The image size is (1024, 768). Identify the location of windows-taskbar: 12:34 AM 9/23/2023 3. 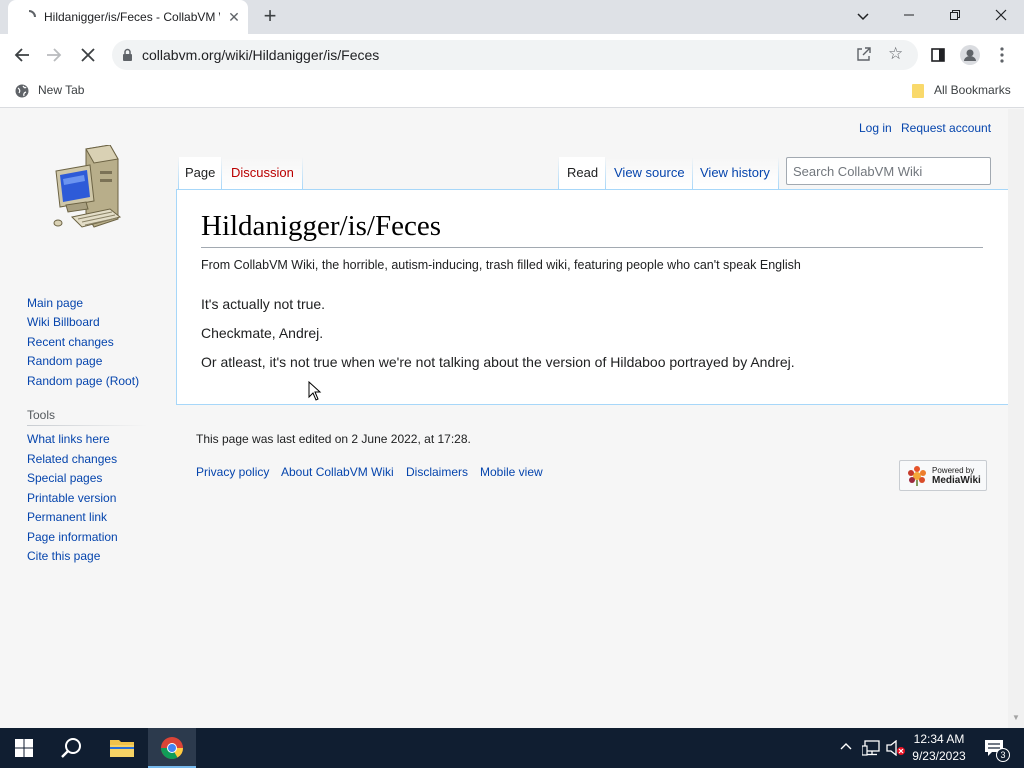
(512, 748).